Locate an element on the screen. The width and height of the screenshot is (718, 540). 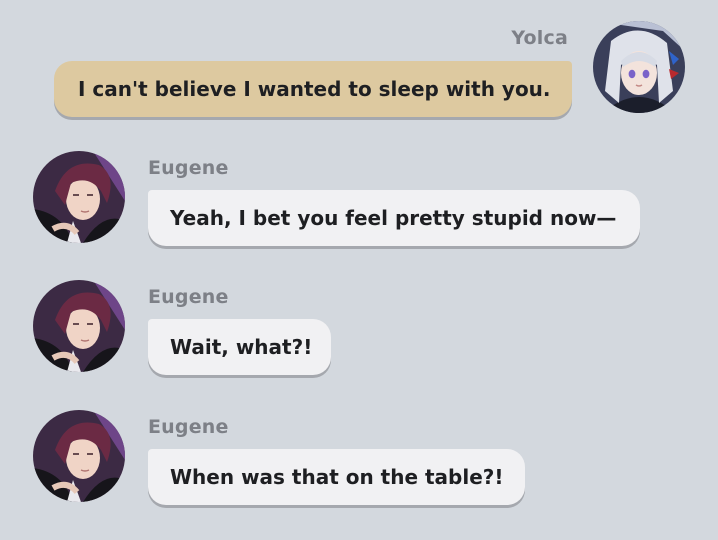
message-bubble: When was that on the table?! is located at coordinates (336, 477).